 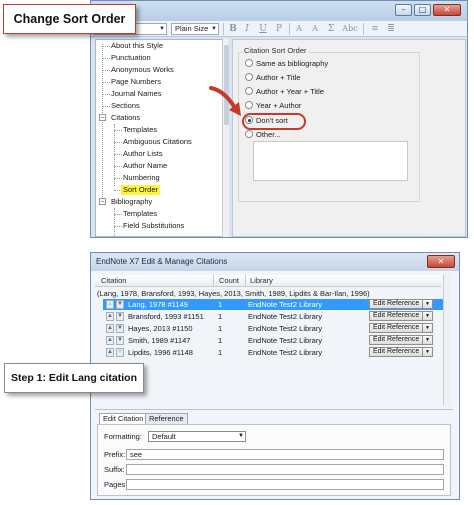 What do you see at coordinates (285, 454) in the screenshot?
I see `prefix-field: see` at bounding box center [285, 454].